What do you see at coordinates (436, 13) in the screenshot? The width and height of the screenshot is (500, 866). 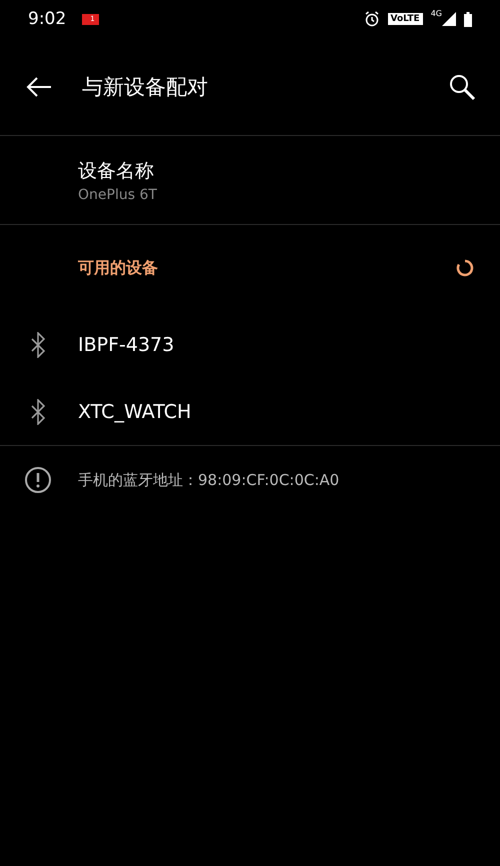 I see `network-type: 4G` at bounding box center [436, 13].